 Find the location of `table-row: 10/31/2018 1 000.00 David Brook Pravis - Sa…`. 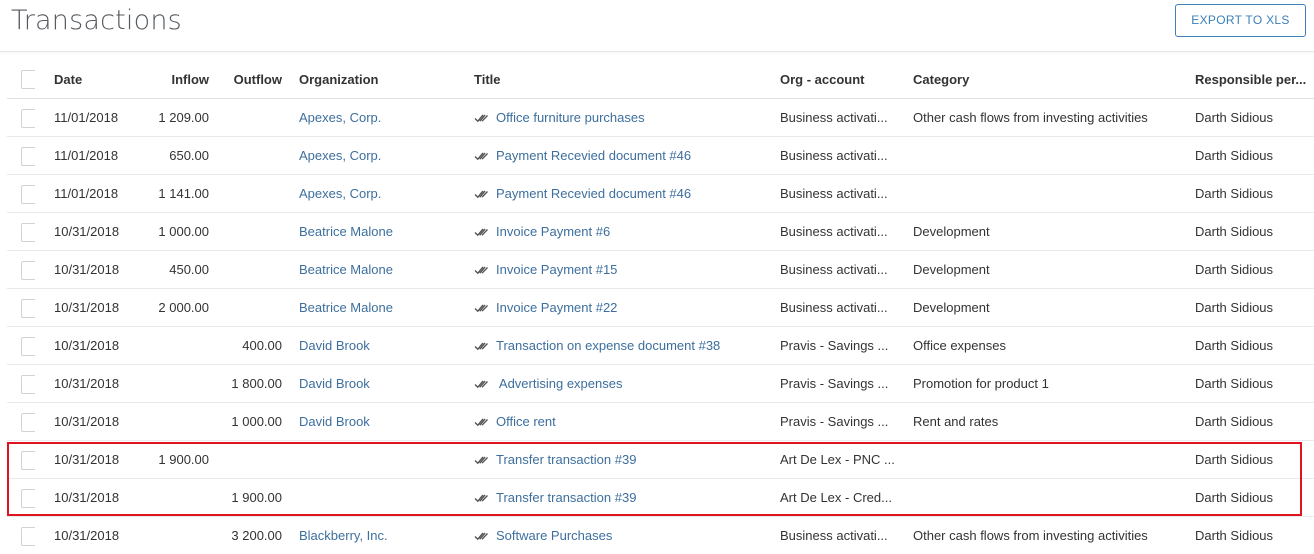

table-row: 10/31/2018 1 000.00 David Brook Pravis - Sa… is located at coordinates (660, 422).